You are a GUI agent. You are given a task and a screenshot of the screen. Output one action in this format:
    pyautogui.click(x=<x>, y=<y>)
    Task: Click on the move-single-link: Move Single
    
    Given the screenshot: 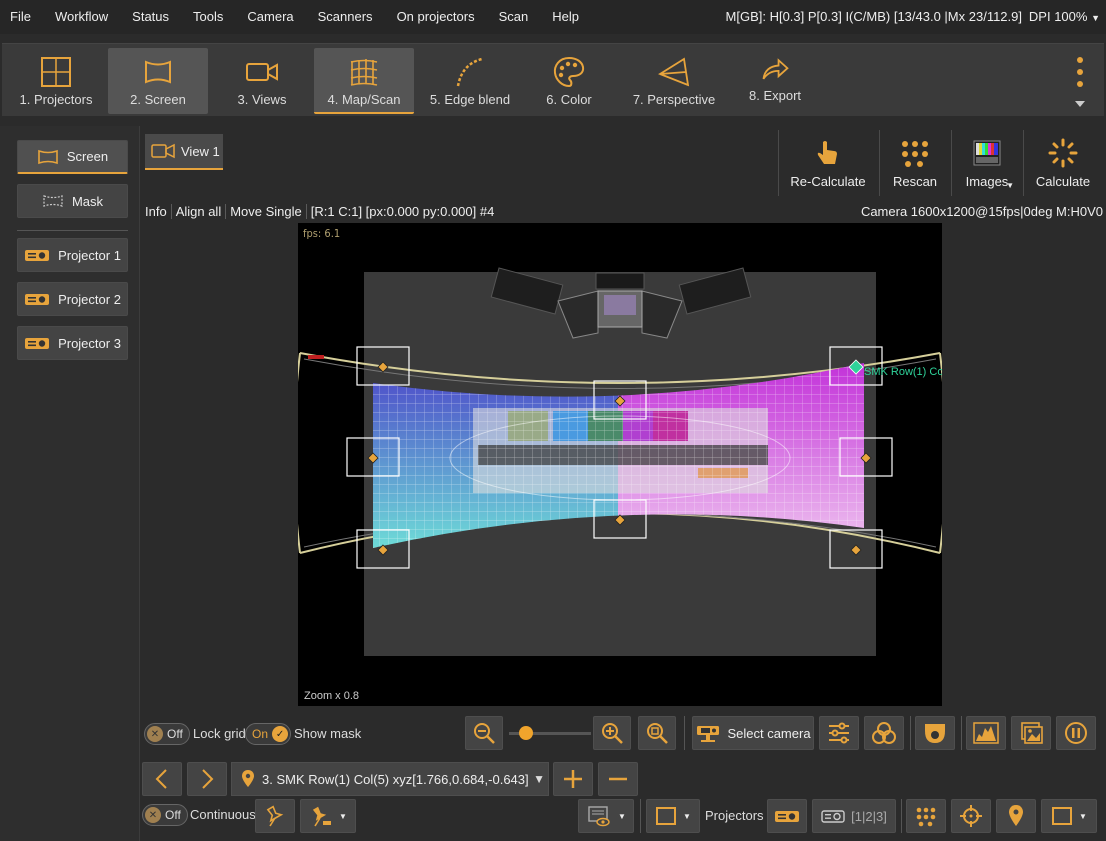 What is the action you would take?
    pyautogui.click(x=266, y=211)
    